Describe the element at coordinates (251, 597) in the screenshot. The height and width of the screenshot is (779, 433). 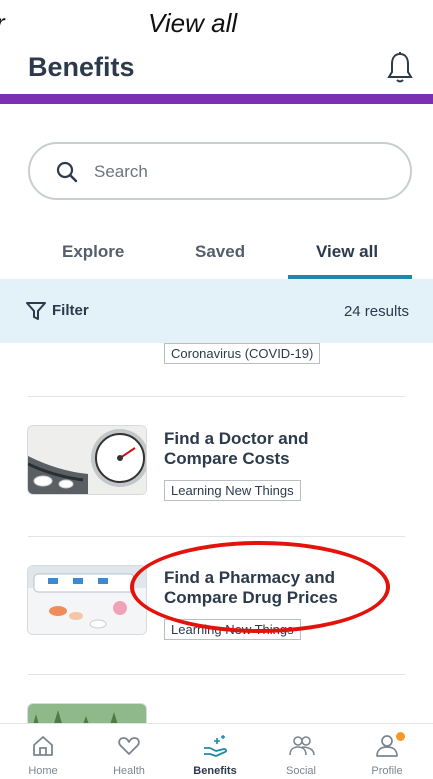
I see `item-title-line2: Compare Drug Prices` at that location.